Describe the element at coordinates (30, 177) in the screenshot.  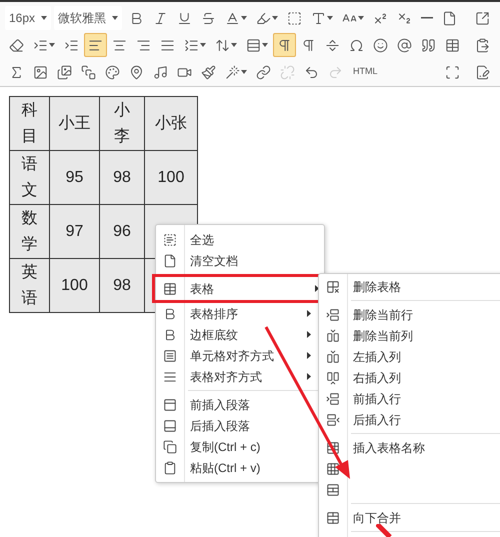
I see `table-cell: 语文` at that location.